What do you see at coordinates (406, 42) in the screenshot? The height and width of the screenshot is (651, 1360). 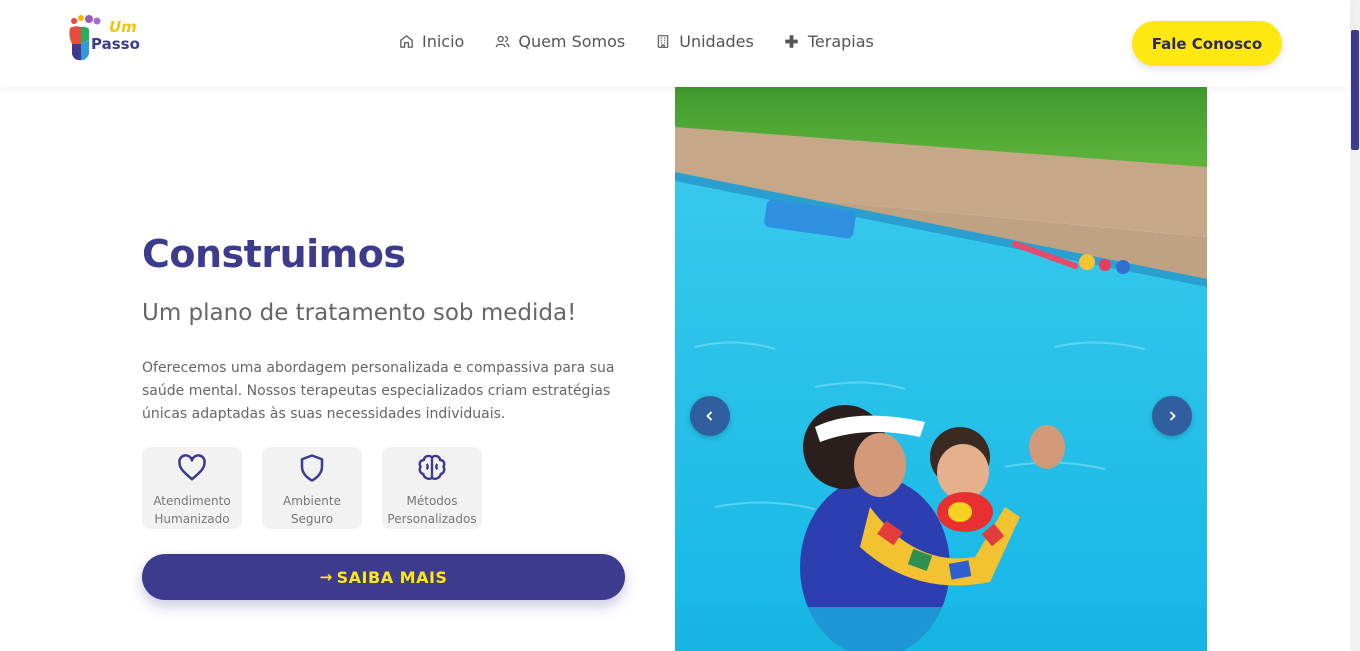 I see `home-icon` at bounding box center [406, 42].